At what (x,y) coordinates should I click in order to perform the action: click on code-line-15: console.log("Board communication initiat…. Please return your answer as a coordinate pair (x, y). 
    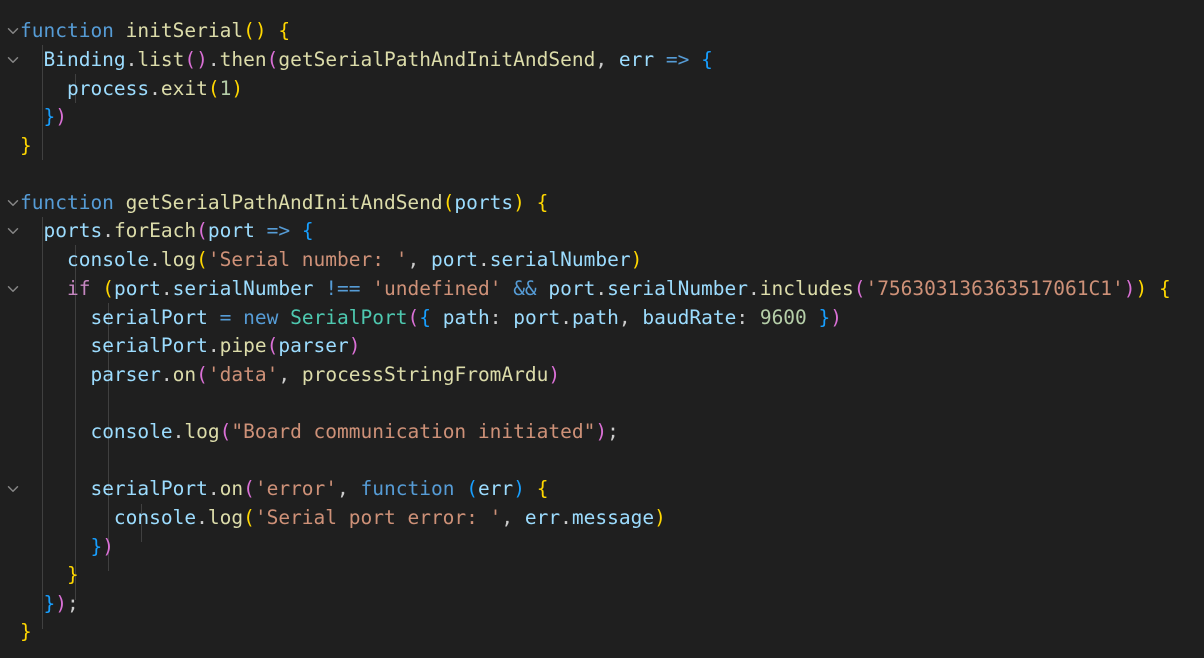
    Looking at the image, I should click on (319, 432).